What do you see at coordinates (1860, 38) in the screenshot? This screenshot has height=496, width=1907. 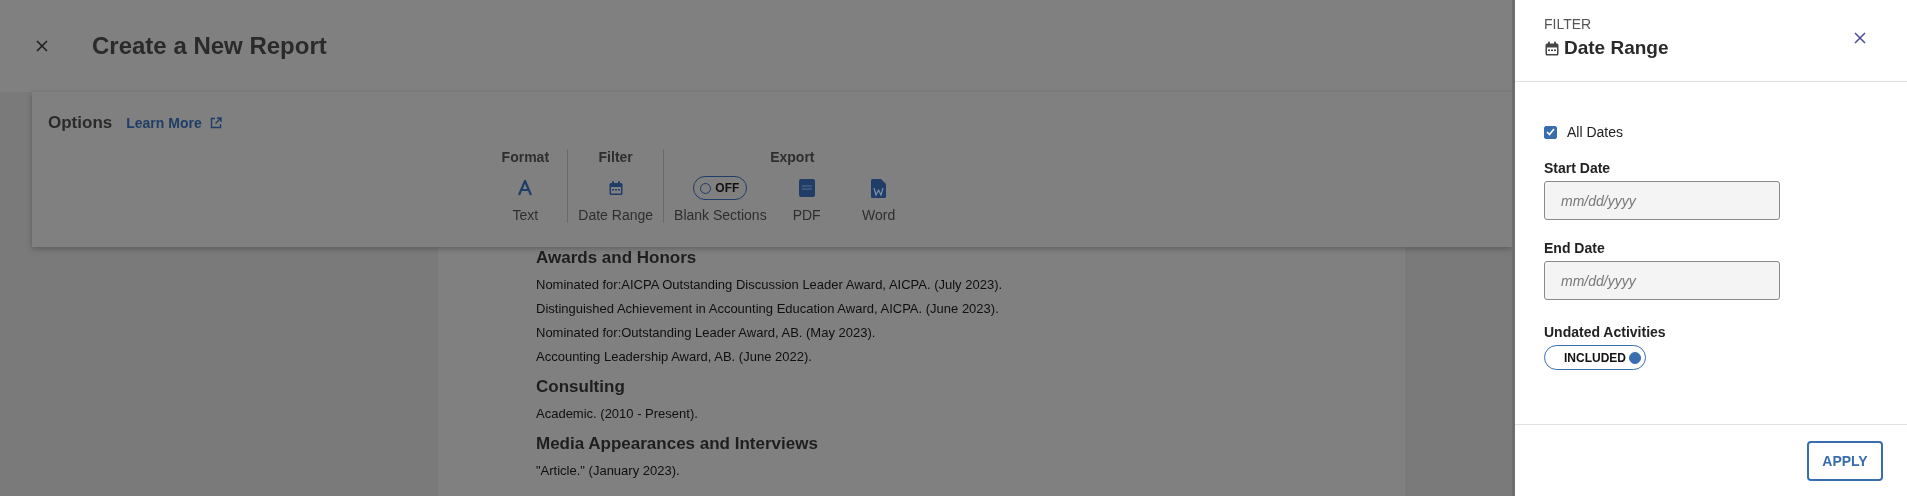 I see `close-icon` at bounding box center [1860, 38].